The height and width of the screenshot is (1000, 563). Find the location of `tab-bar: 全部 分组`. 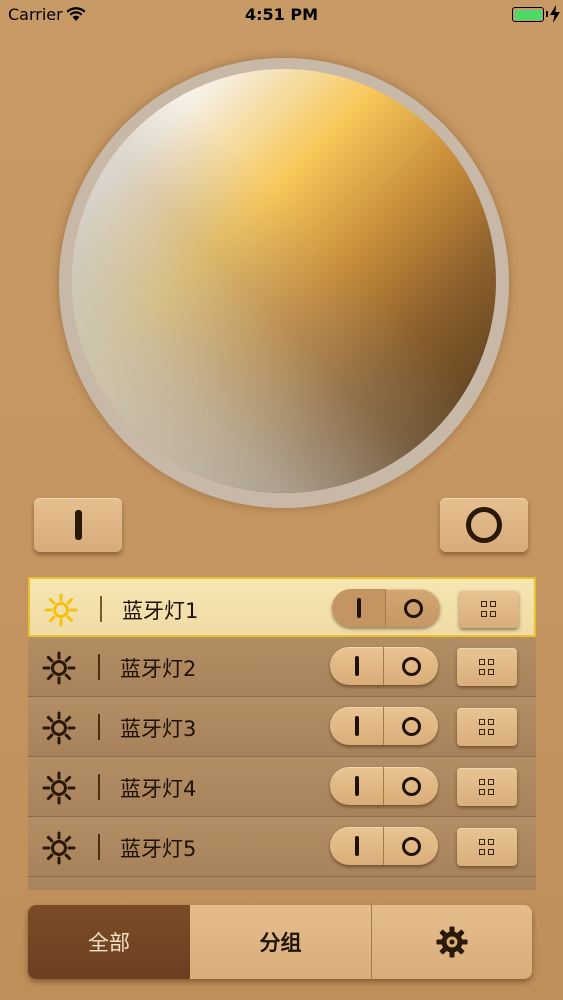

tab-bar: 全部 分组 is located at coordinates (280, 942).